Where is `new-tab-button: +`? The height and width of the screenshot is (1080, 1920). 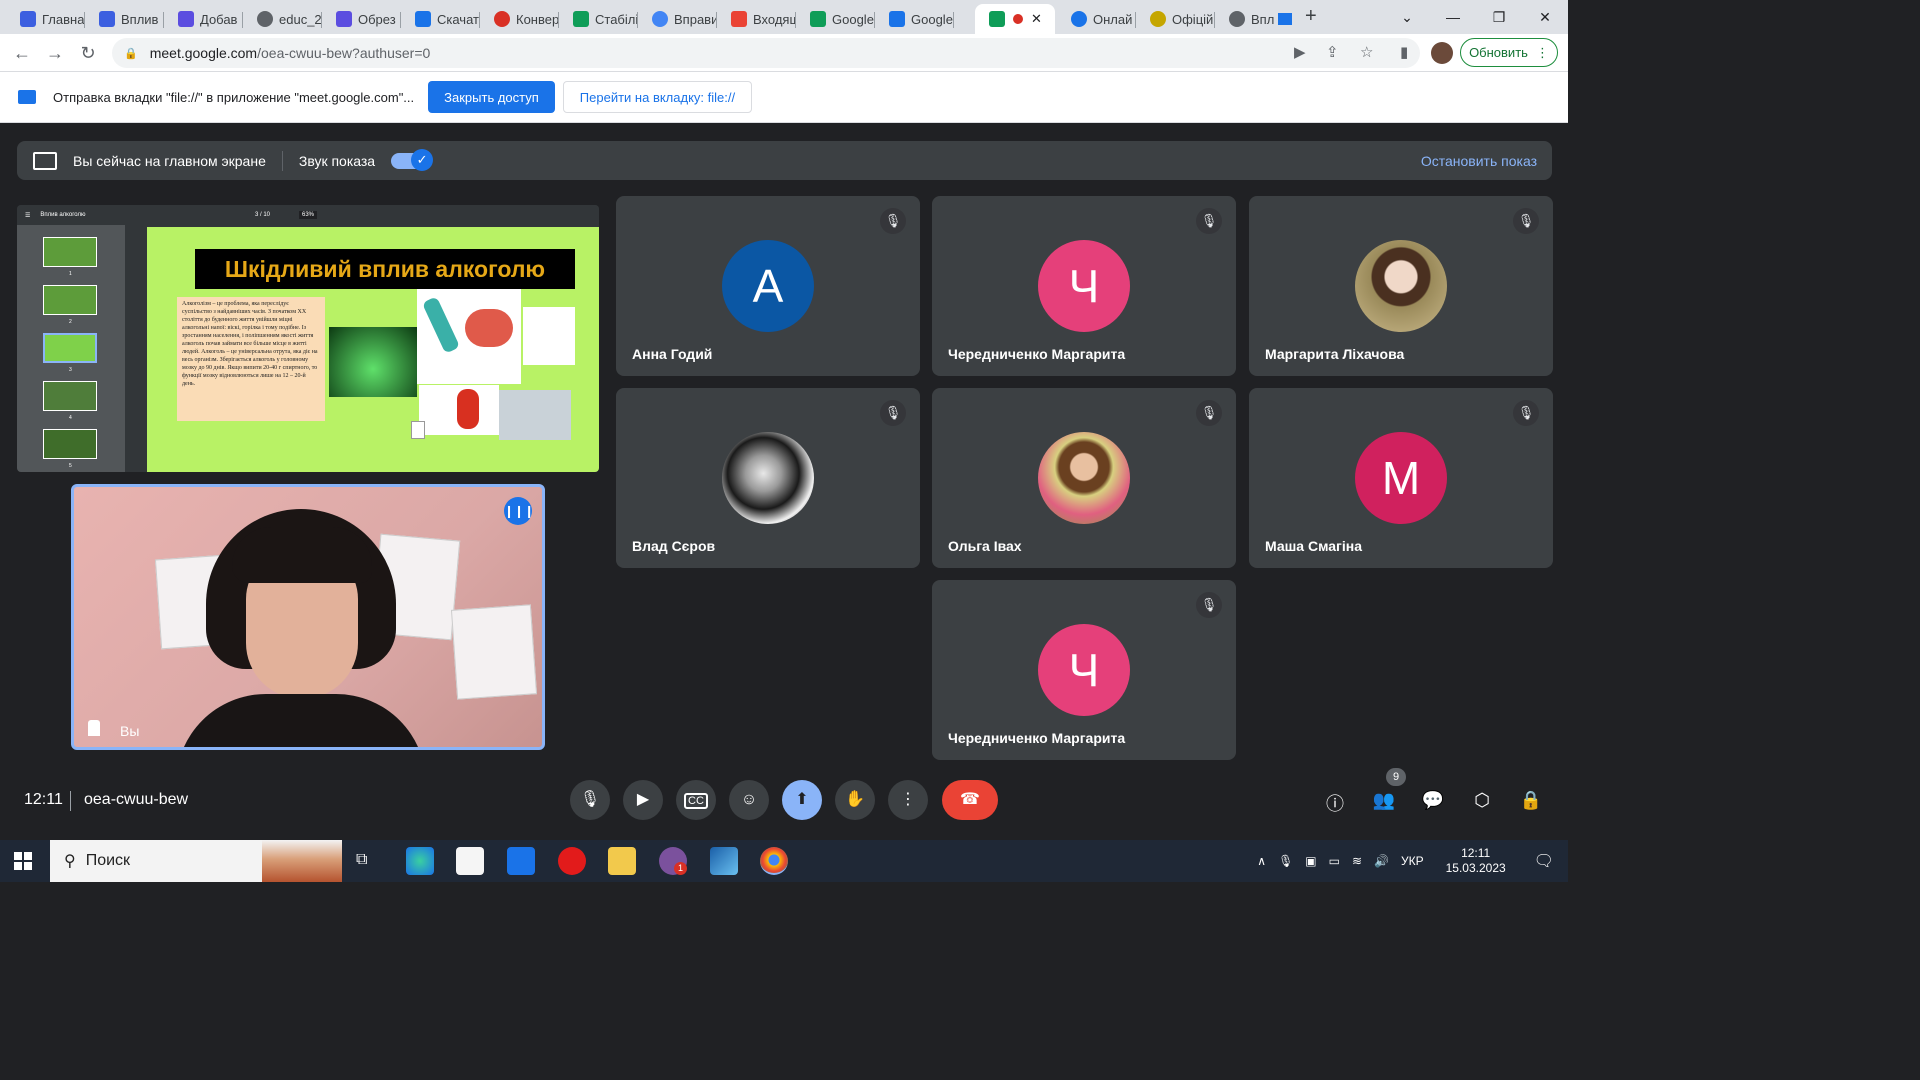 new-tab-button: + is located at coordinates (1311, 16).